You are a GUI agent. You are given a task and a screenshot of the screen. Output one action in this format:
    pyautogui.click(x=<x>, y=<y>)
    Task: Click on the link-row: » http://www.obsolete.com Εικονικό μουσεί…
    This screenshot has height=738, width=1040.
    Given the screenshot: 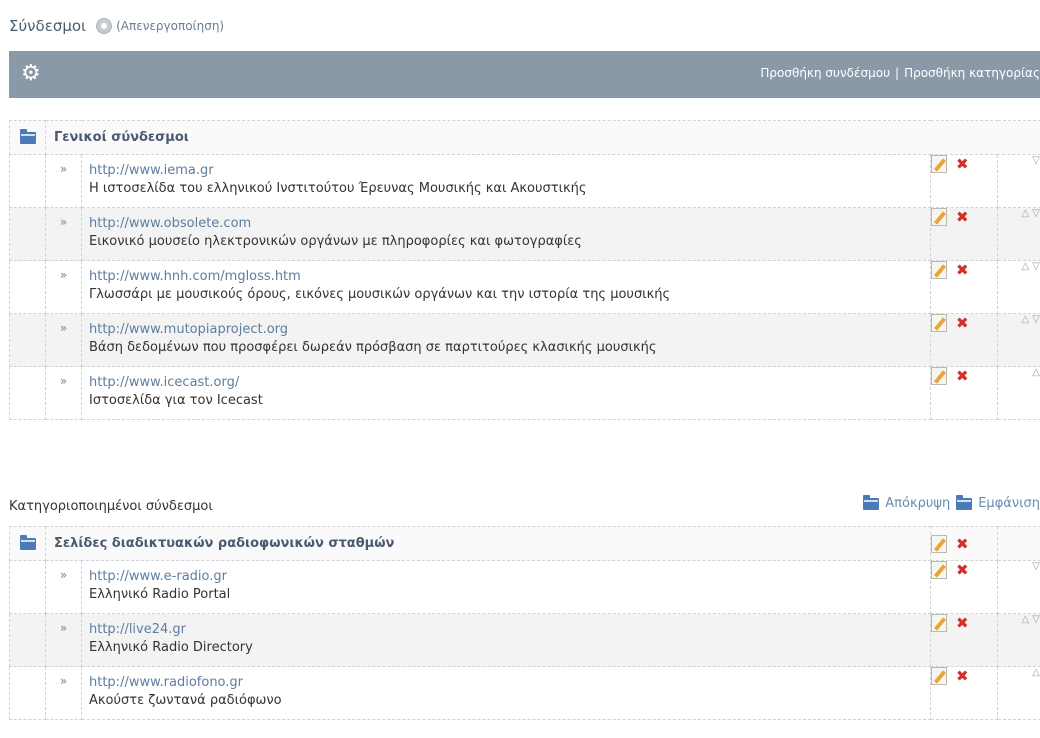 What is the action you would take?
    pyautogui.click(x=524, y=234)
    